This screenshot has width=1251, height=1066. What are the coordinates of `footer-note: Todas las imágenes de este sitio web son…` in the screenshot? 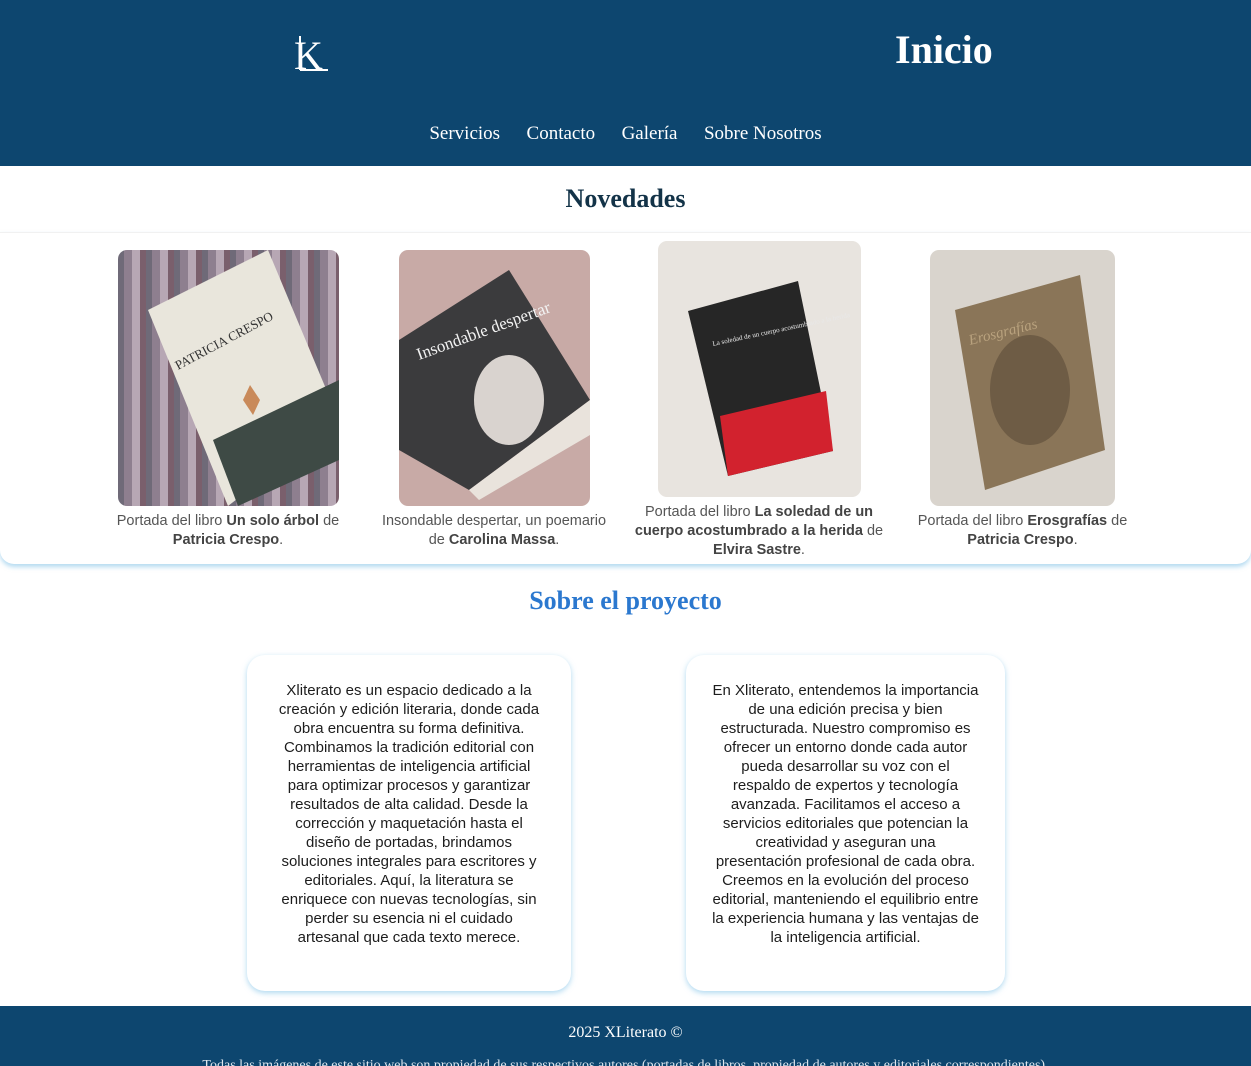 It's located at (625, 1062).